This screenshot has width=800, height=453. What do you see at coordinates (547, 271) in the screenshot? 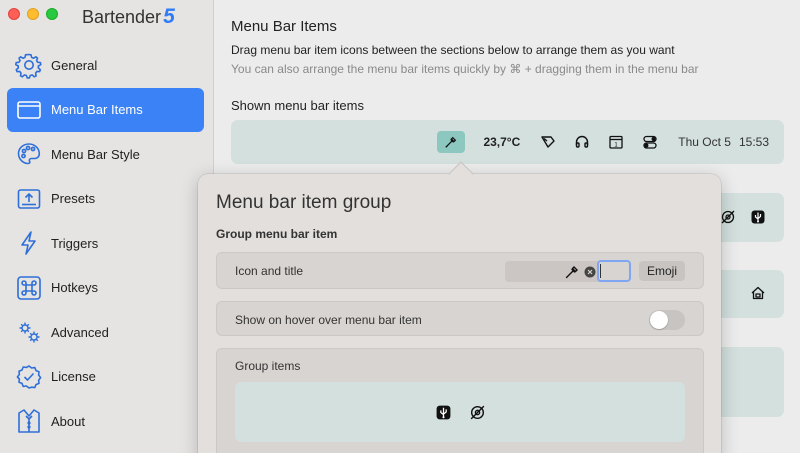
I see `group-icon-well` at bounding box center [547, 271].